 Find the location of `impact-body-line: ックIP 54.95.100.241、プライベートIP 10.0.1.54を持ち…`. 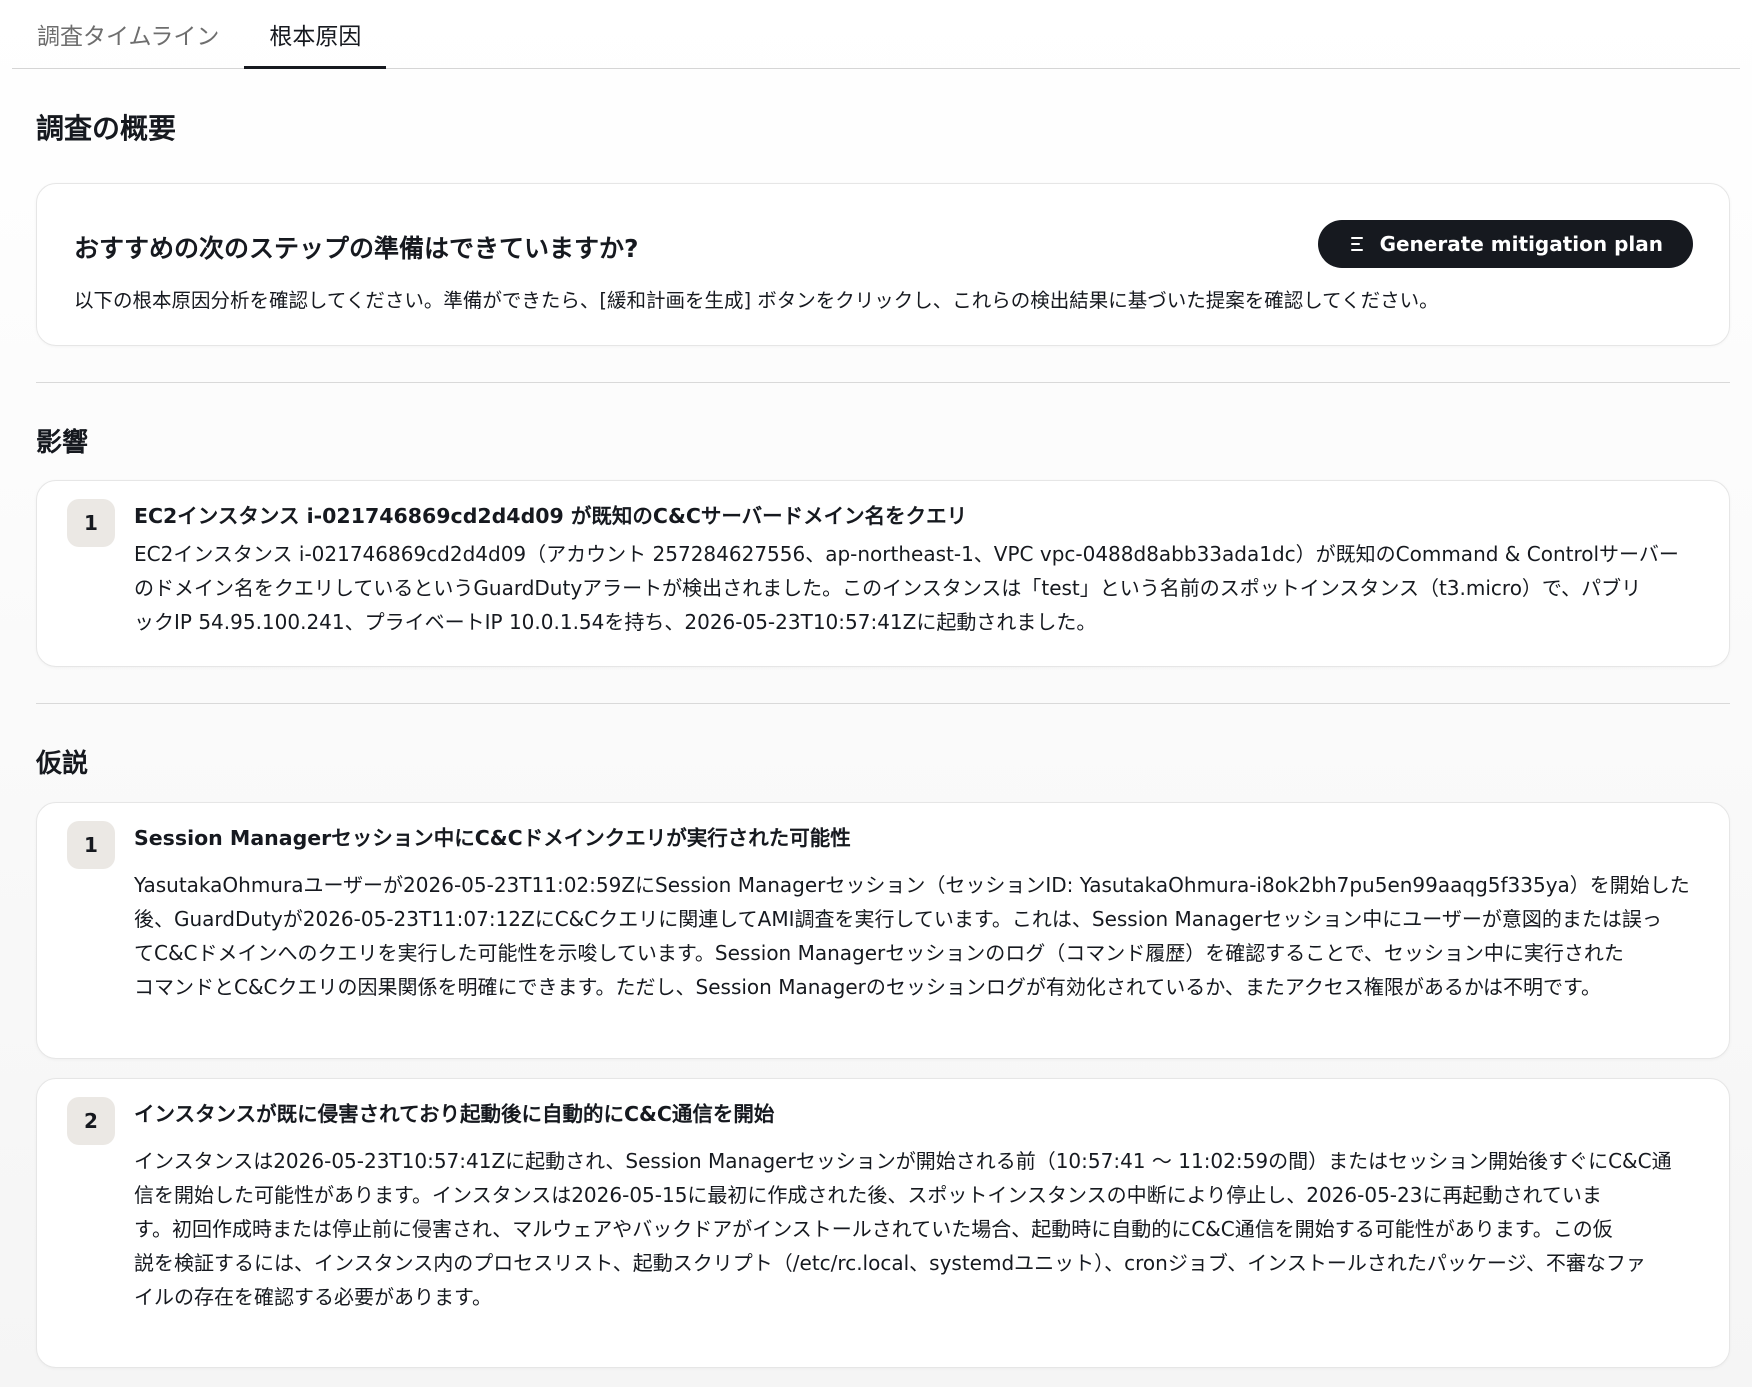

impact-body-line: ックIP 54.95.100.241、プライベートIP 10.0.1.54を持ち… is located at coordinates (615, 622).